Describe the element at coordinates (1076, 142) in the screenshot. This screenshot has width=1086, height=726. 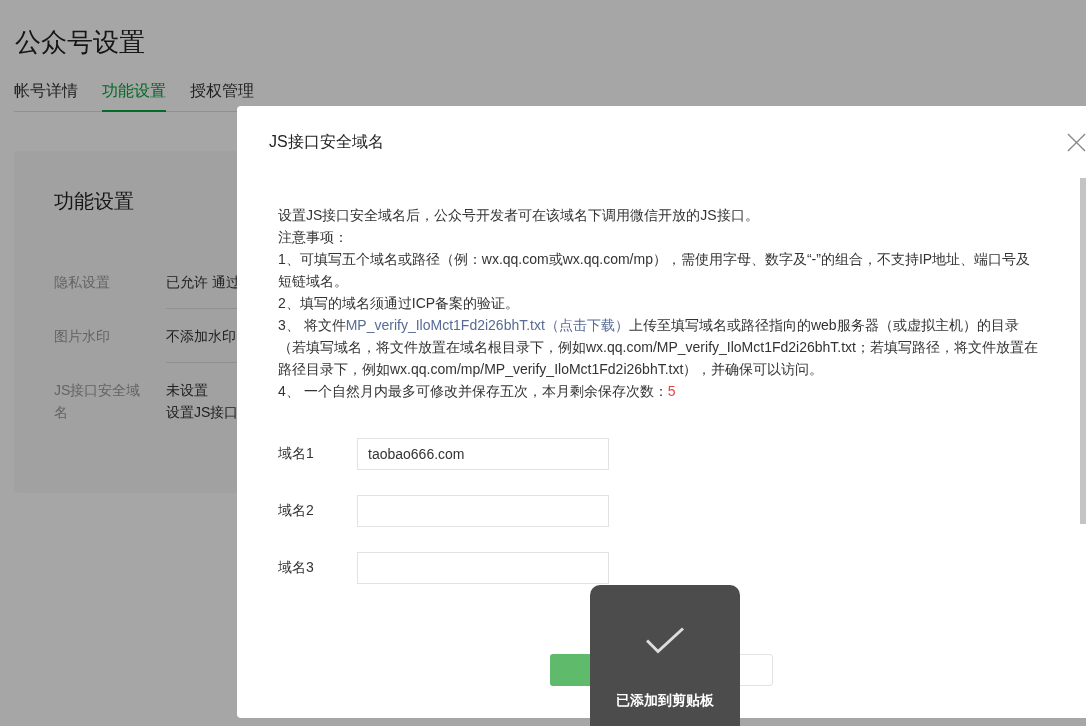
I see `close-icon` at that location.